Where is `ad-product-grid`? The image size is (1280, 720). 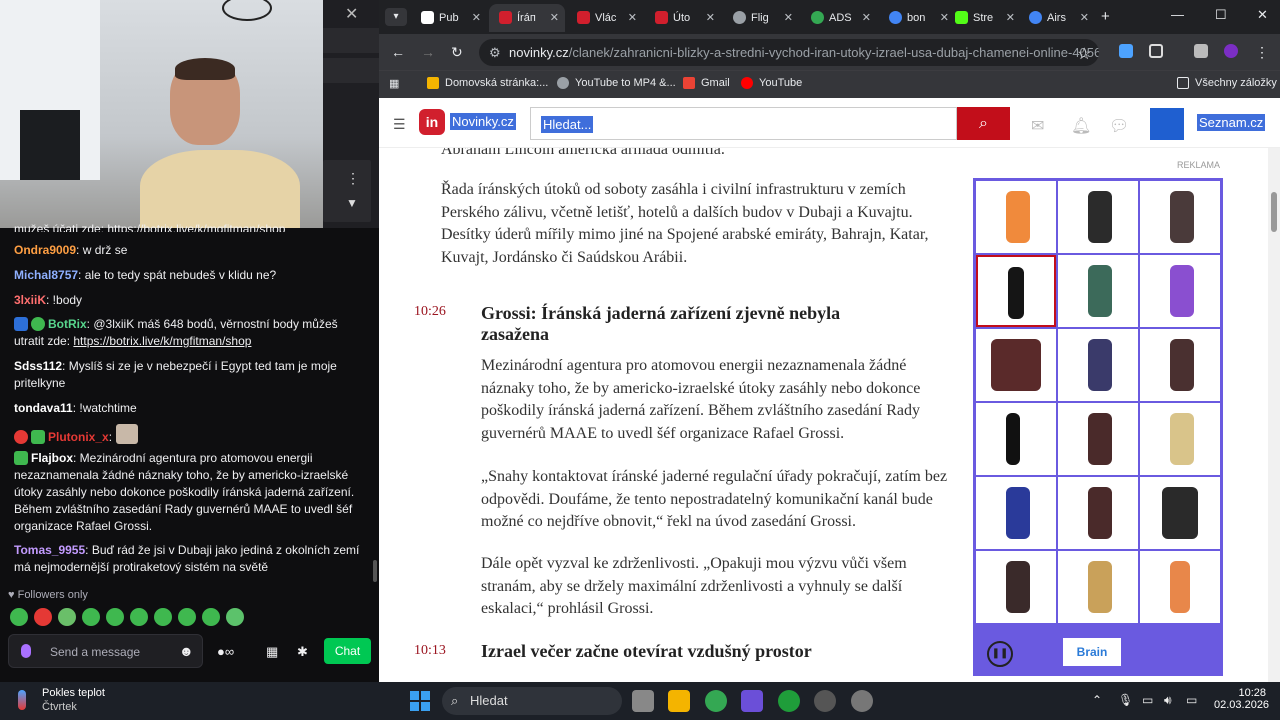
ad-product-grid is located at coordinates (1098, 402).